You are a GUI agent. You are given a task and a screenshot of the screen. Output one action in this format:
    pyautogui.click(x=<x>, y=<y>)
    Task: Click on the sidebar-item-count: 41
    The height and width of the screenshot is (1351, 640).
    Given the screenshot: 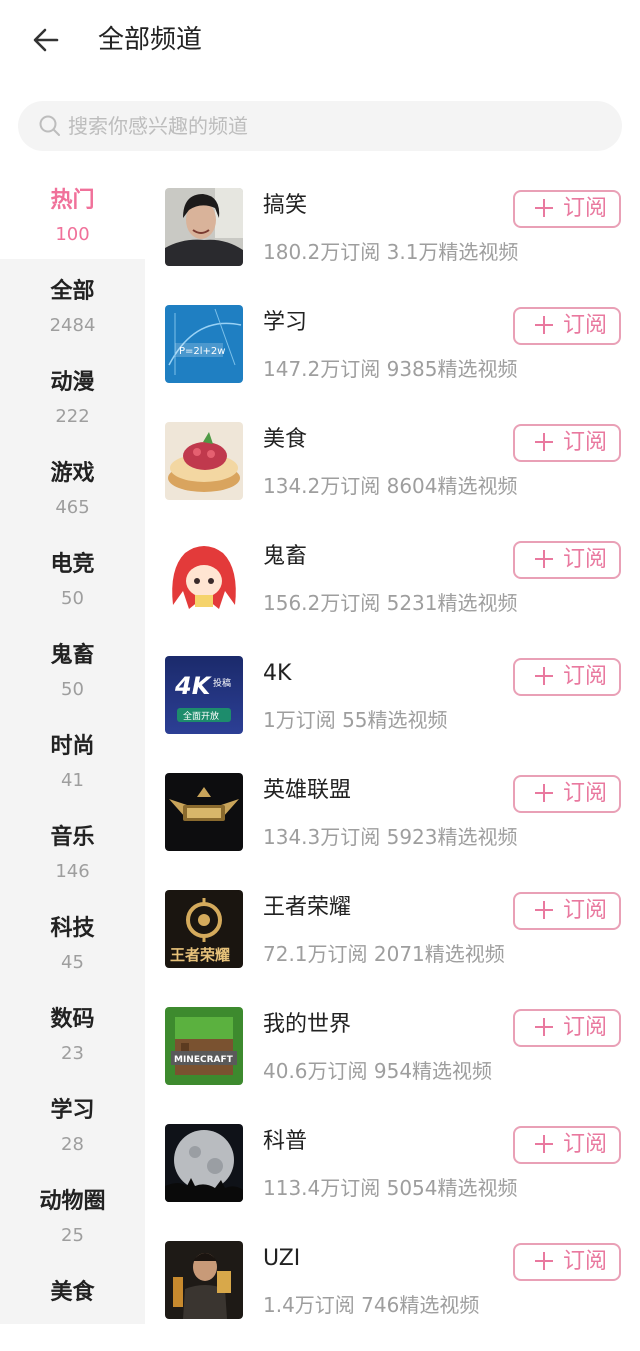 What is the action you would take?
    pyautogui.click(x=72, y=780)
    